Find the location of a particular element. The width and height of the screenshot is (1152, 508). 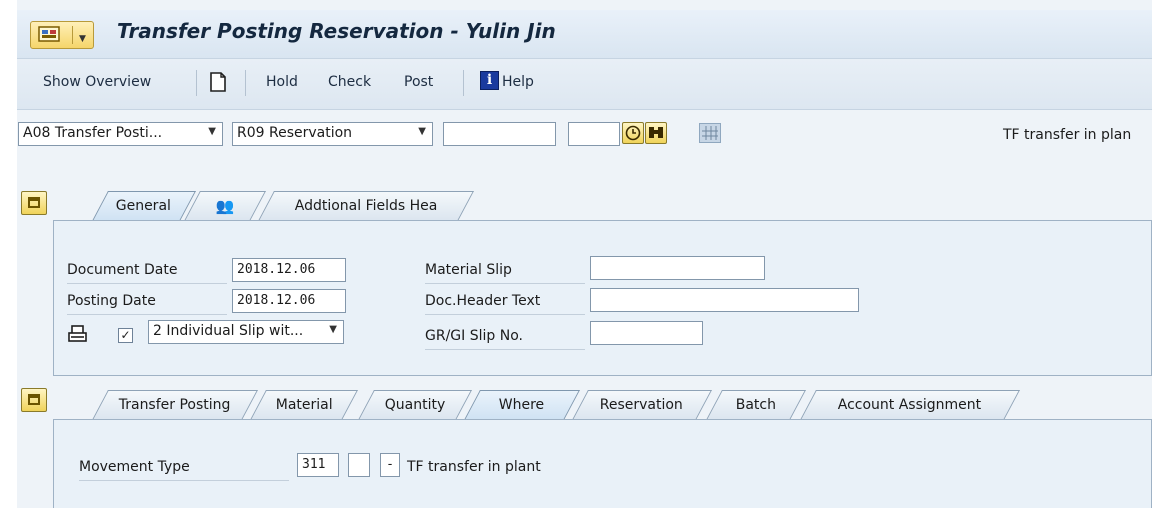

doc-header-text-label: Doc.Header Text is located at coordinates (483, 301).